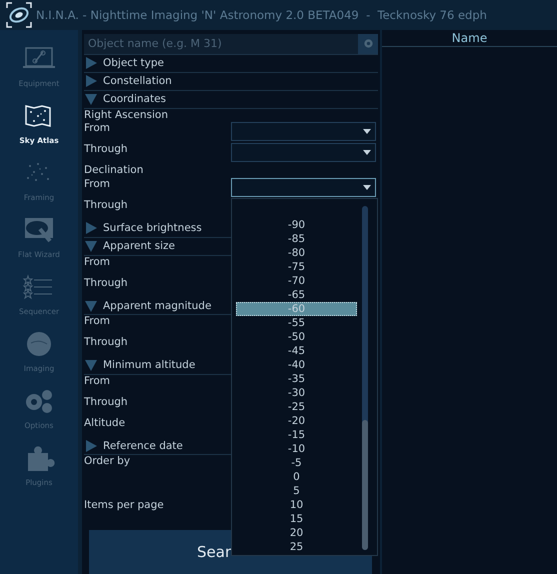  I want to click on window-title: N.I.N.A. - Nighttime Imaging 'N' Astronomy 2.0 BETA049 - Tecknosky 76 edph, so click(261, 15).